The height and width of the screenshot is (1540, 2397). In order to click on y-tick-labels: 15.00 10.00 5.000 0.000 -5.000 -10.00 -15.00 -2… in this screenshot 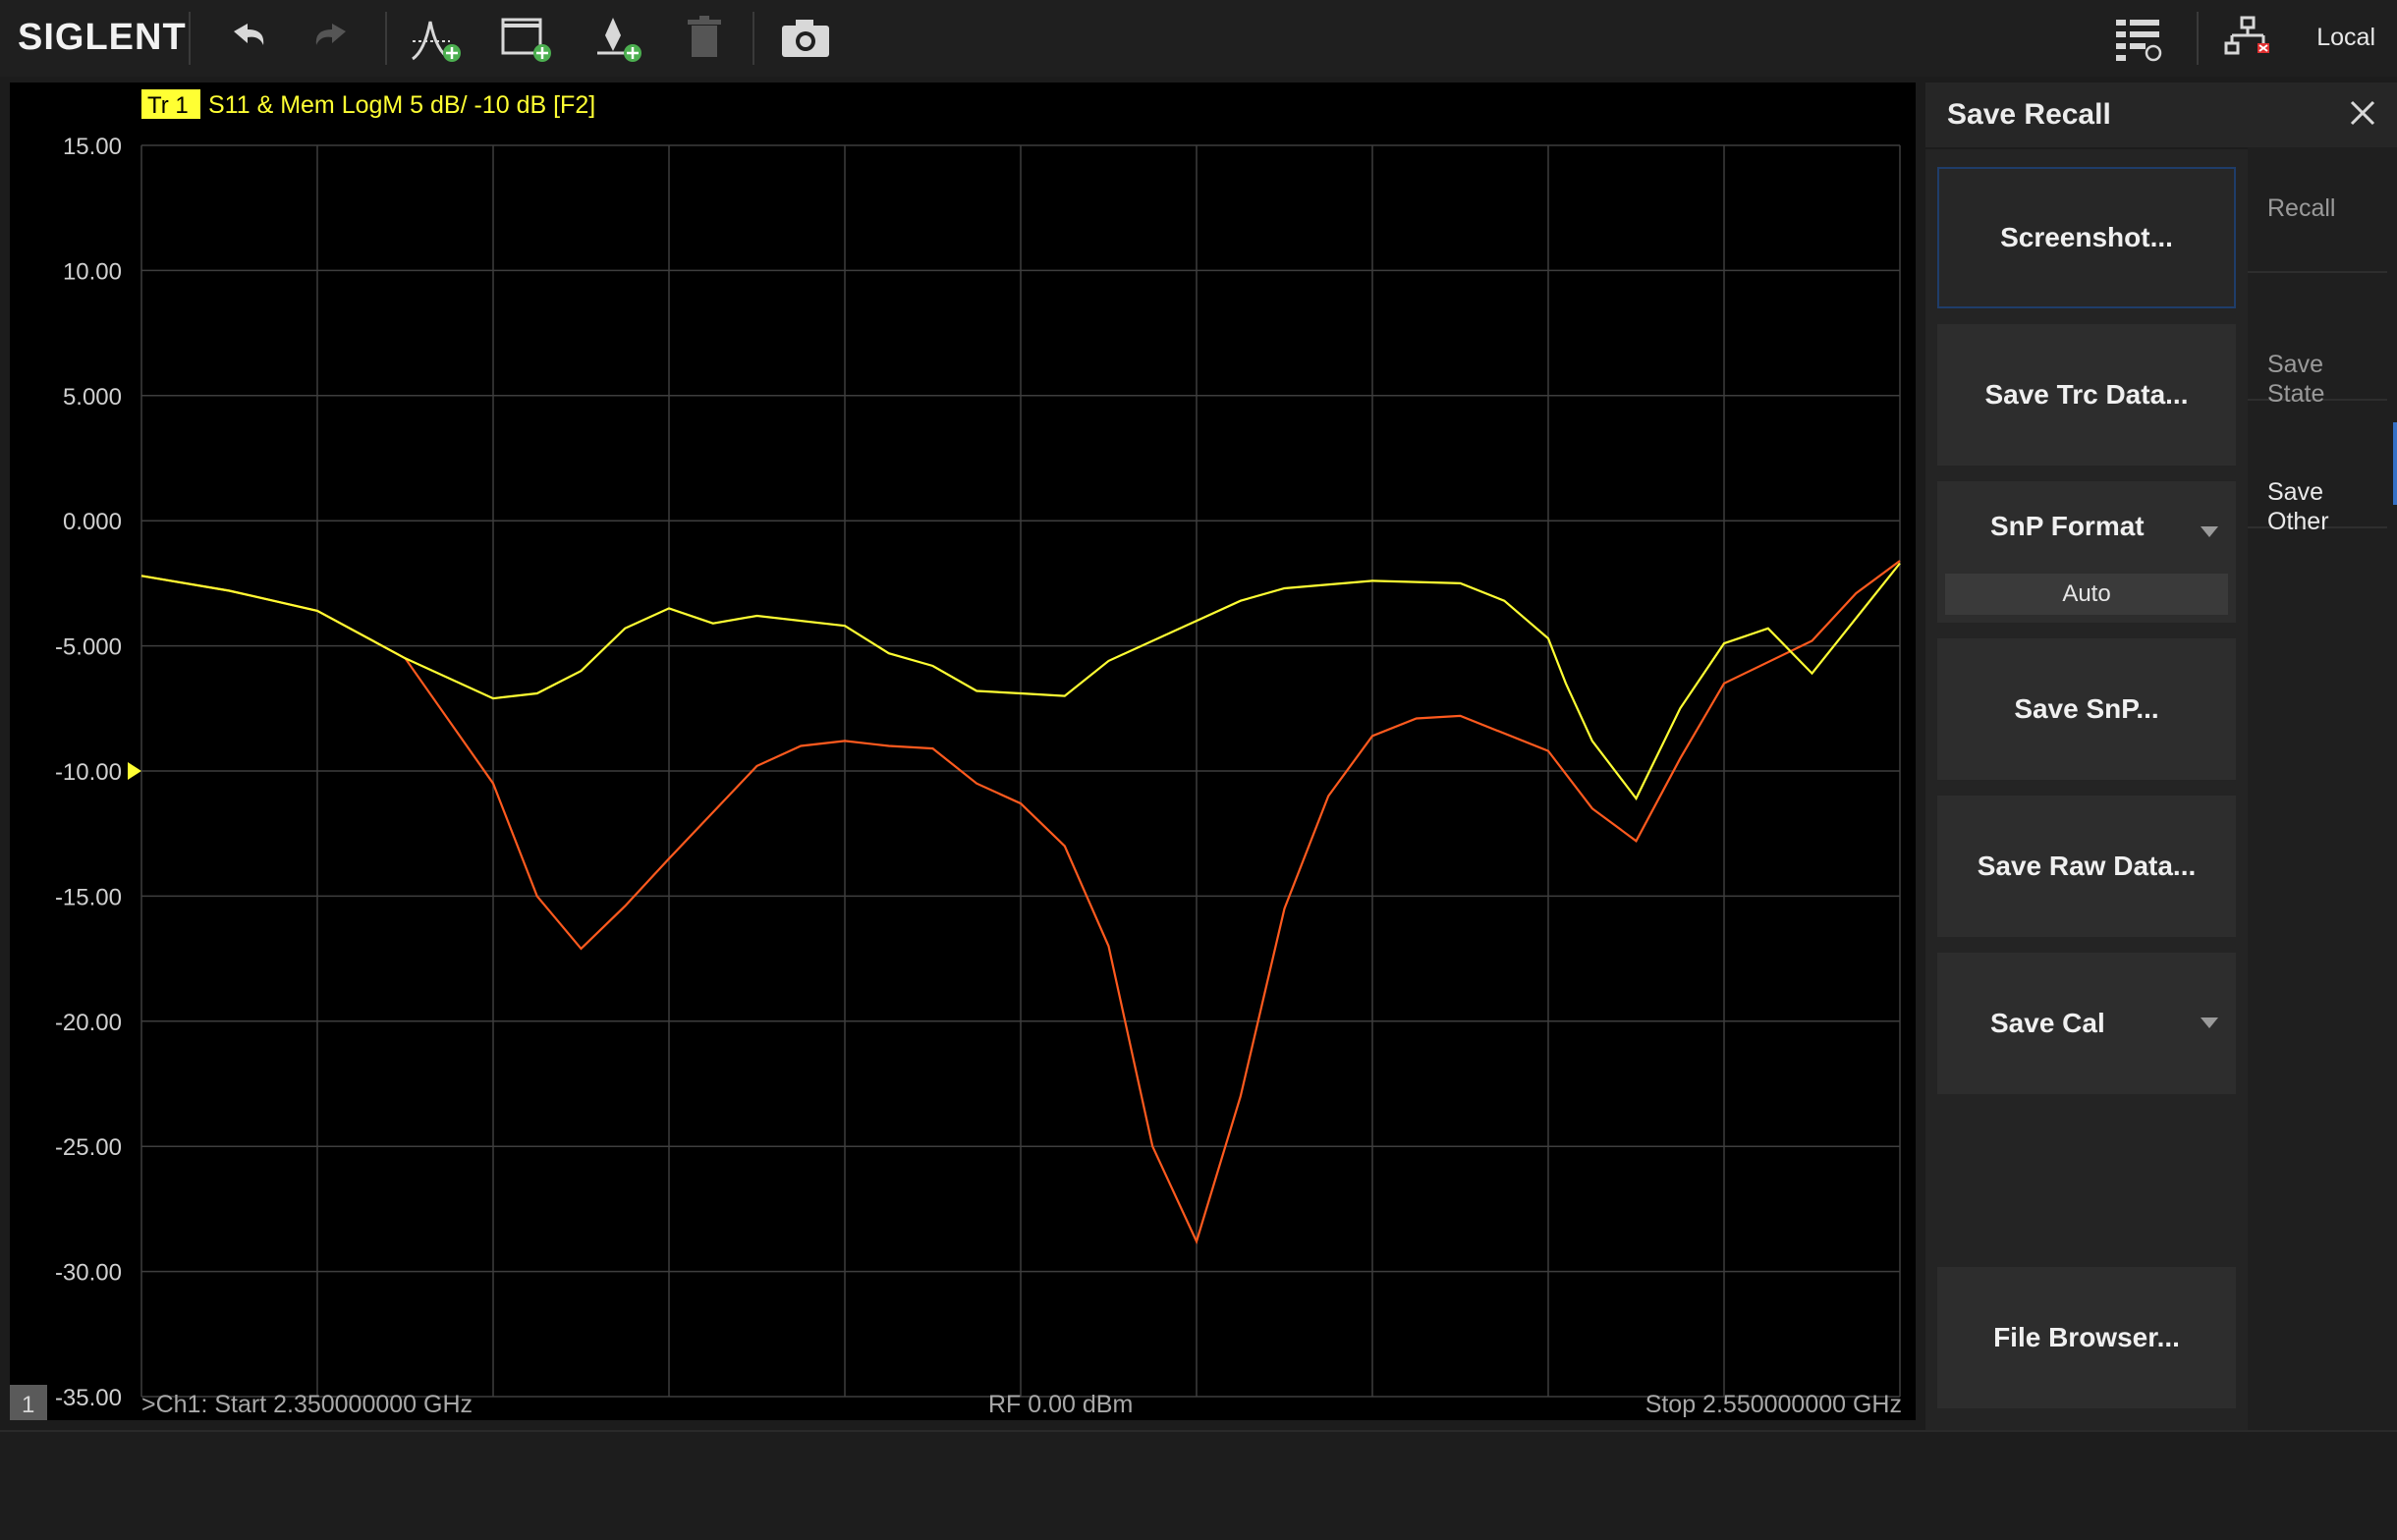, I will do `click(88, 772)`.